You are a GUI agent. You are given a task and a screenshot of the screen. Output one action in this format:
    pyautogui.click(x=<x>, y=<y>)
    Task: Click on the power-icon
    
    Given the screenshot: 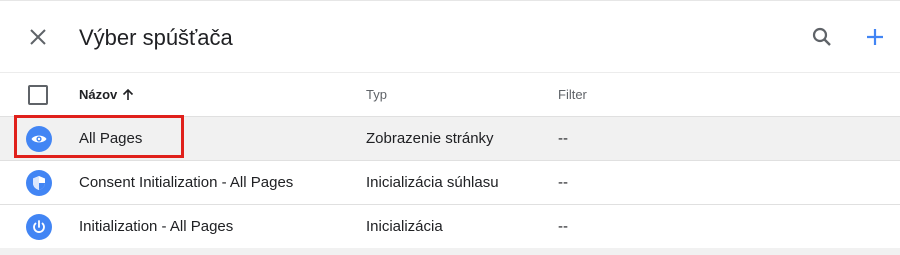 What is the action you would take?
    pyautogui.click(x=39, y=227)
    